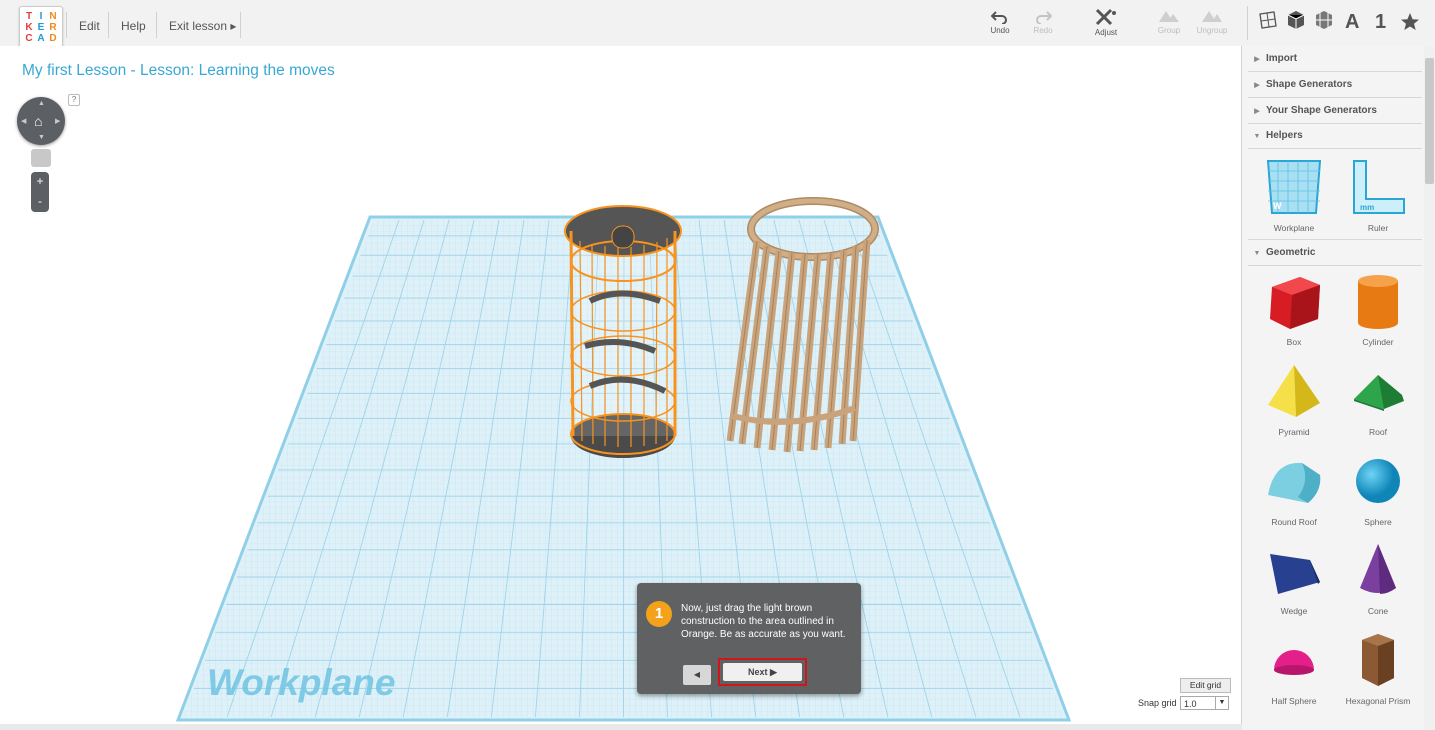  Describe the element at coordinates (1268, 20) in the screenshot. I see `grid-view-icon` at that location.